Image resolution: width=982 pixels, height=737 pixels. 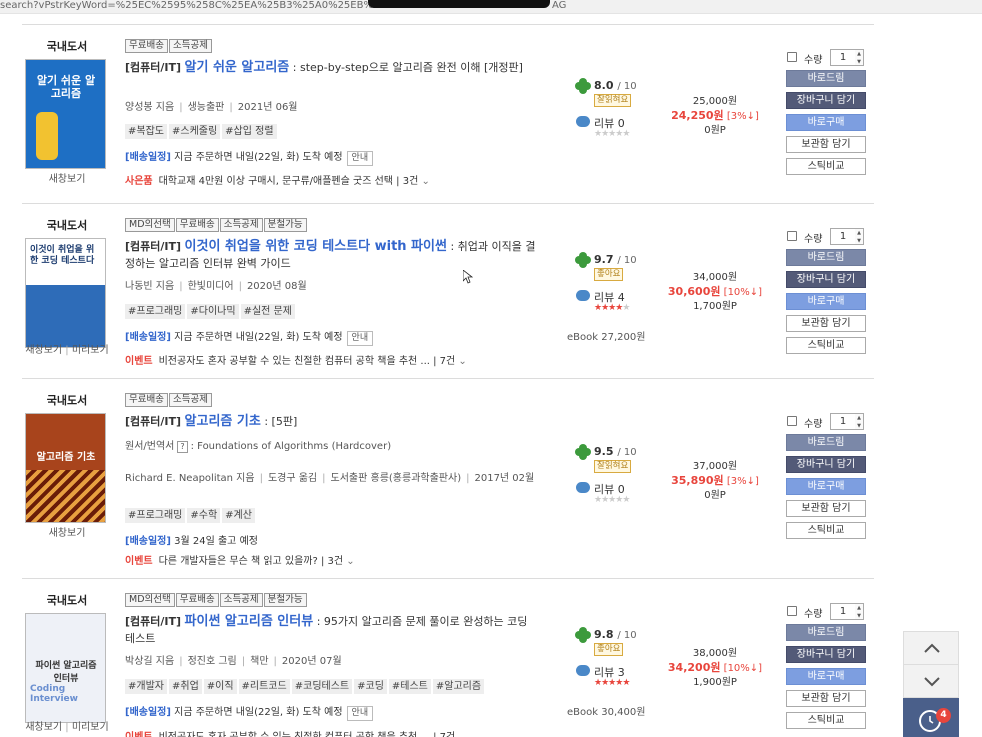 I want to click on keyword-tag: #코딩, so click(x=370, y=686).